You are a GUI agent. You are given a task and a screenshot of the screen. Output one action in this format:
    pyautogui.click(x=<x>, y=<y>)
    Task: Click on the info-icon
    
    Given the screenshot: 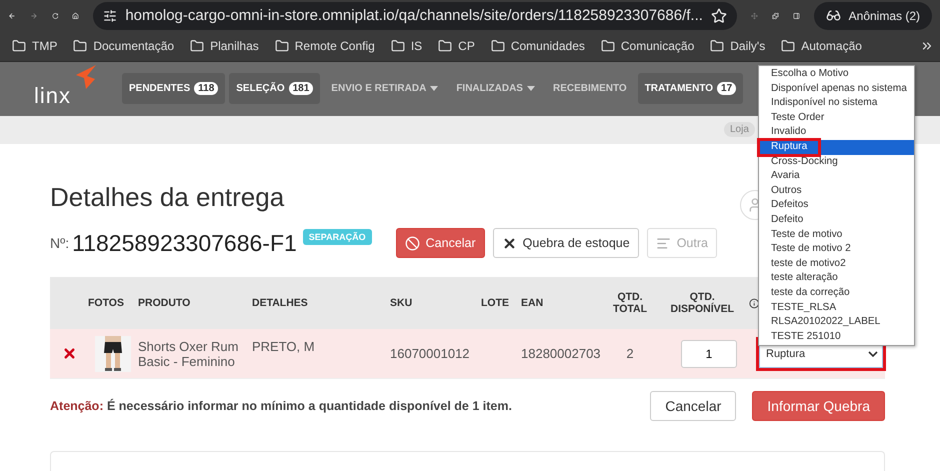 What is the action you would take?
    pyautogui.click(x=753, y=303)
    